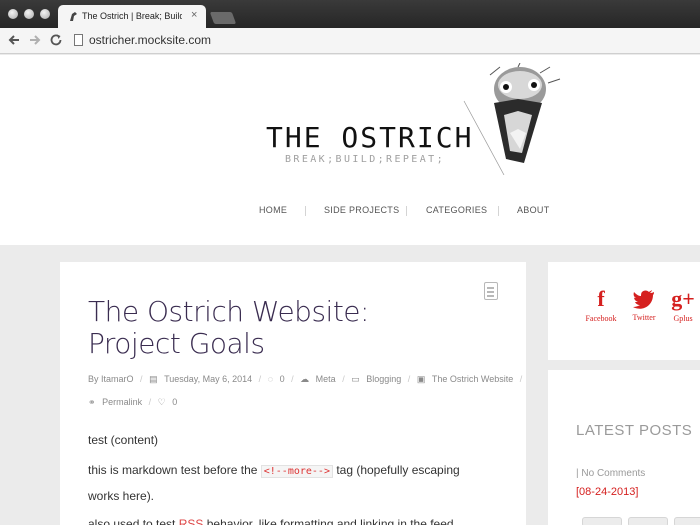  Describe the element at coordinates (208, 379) in the screenshot. I see `post-date: Tuesday, May 6, 2014` at that location.